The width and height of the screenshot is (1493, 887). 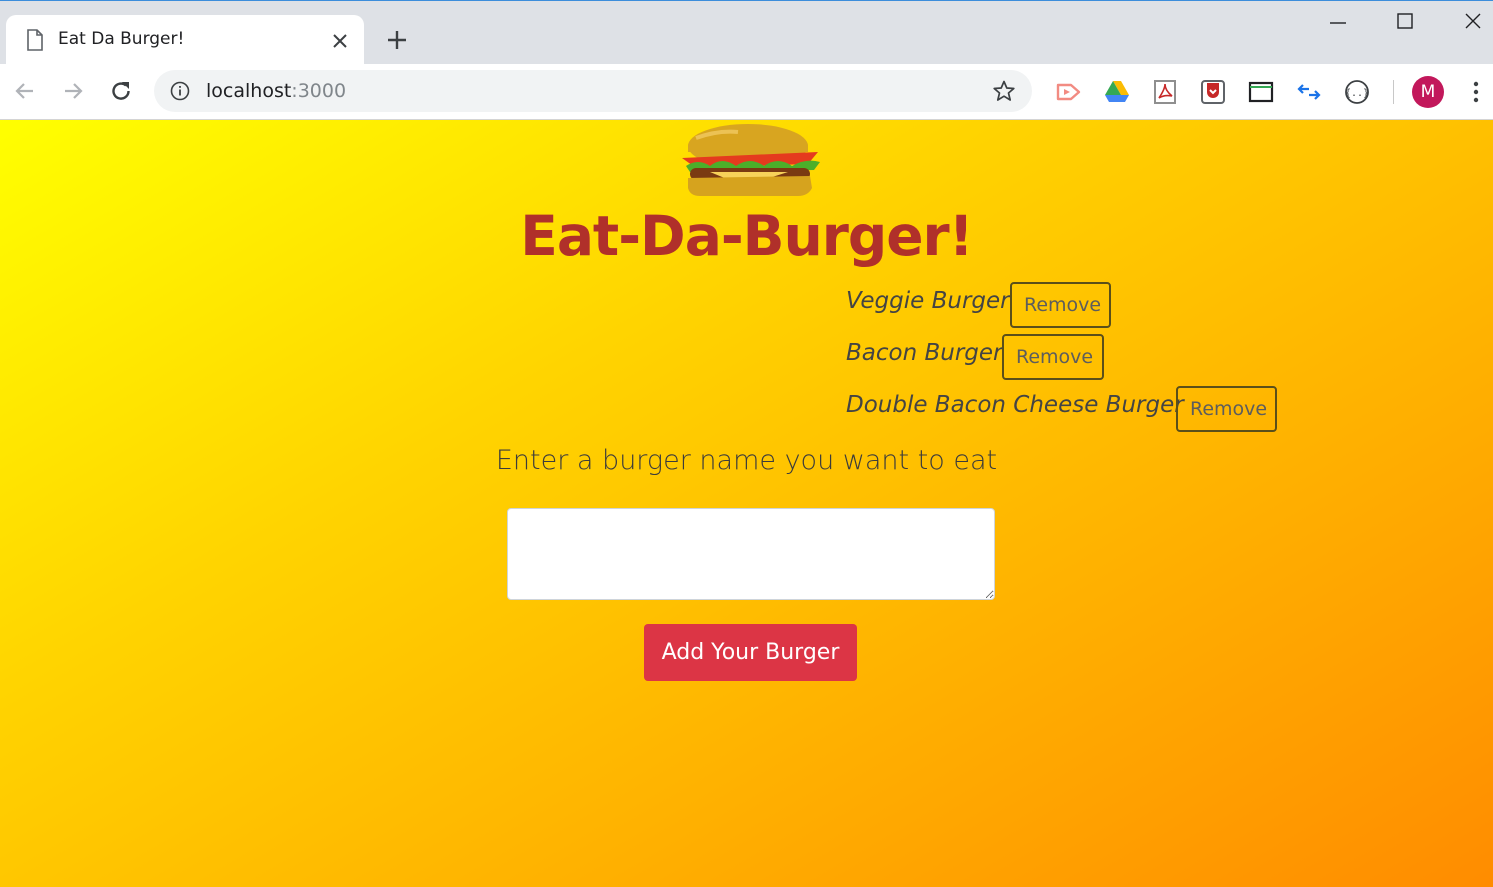 What do you see at coordinates (1165, 92) in the screenshot?
I see `pdf-extension-icon` at bounding box center [1165, 92].